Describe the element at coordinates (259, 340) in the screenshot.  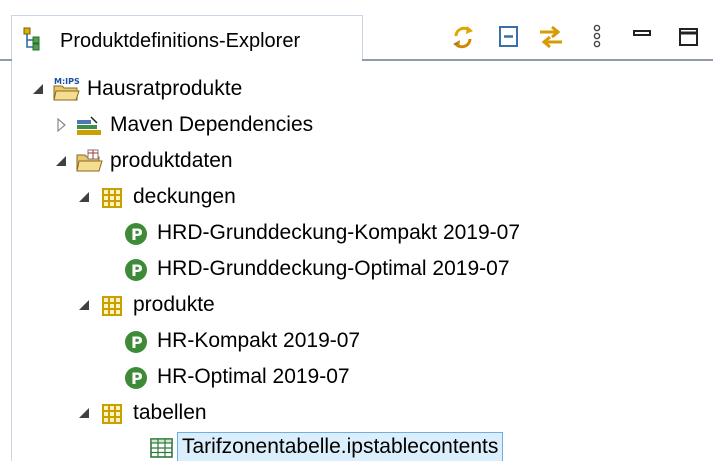
I see `tree-item-label: HR-Kompakt 2019-07` at that location.